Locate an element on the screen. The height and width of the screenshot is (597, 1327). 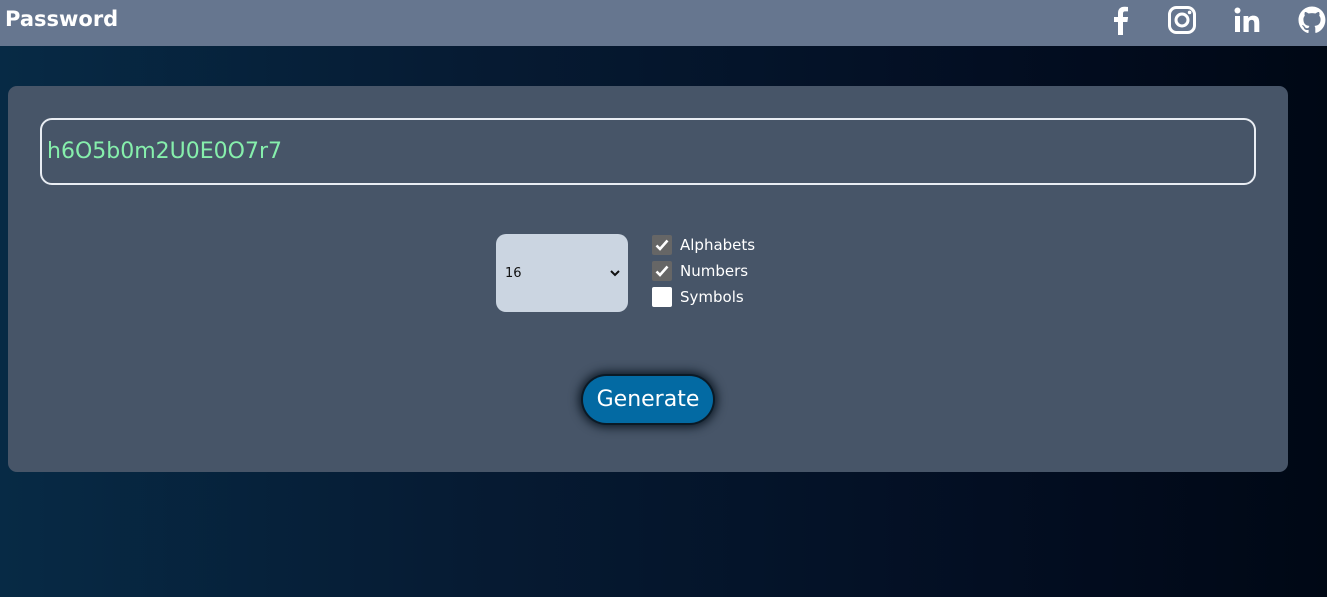
password-output-field is located at coordinates (648, 151).